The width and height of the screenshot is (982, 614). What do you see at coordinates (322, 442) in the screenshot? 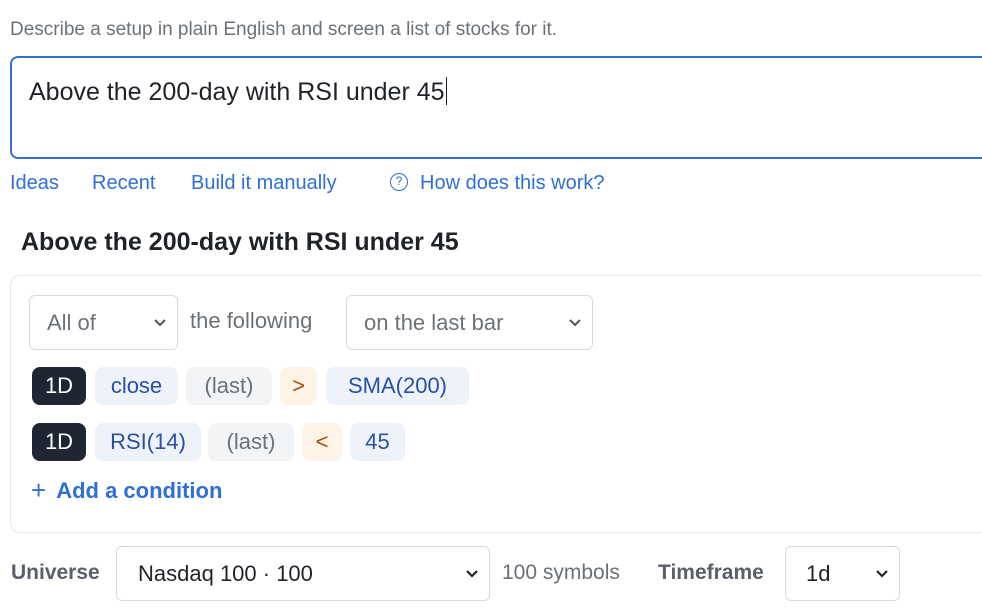
I see `condition-2-operator: <` at bounding box center [322, 442].